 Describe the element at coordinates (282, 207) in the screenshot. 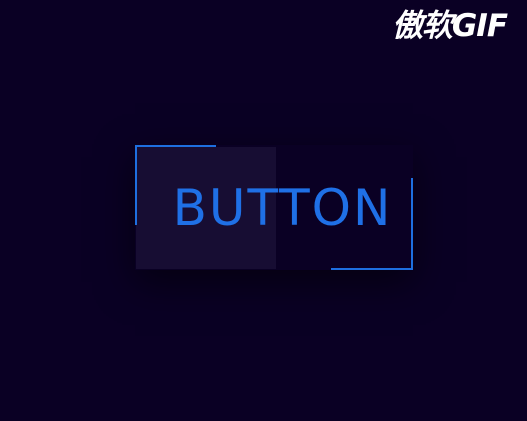

I see `button-label: BUTTON` at that location.